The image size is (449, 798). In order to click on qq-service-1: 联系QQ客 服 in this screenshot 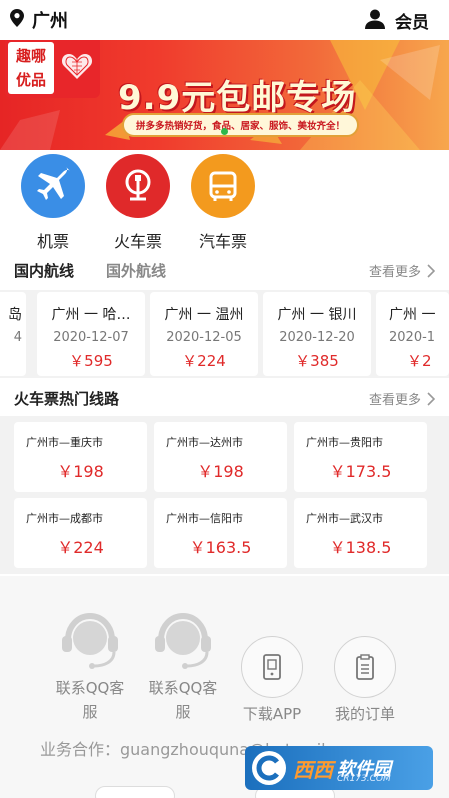, I will do `click(90, 667)`.